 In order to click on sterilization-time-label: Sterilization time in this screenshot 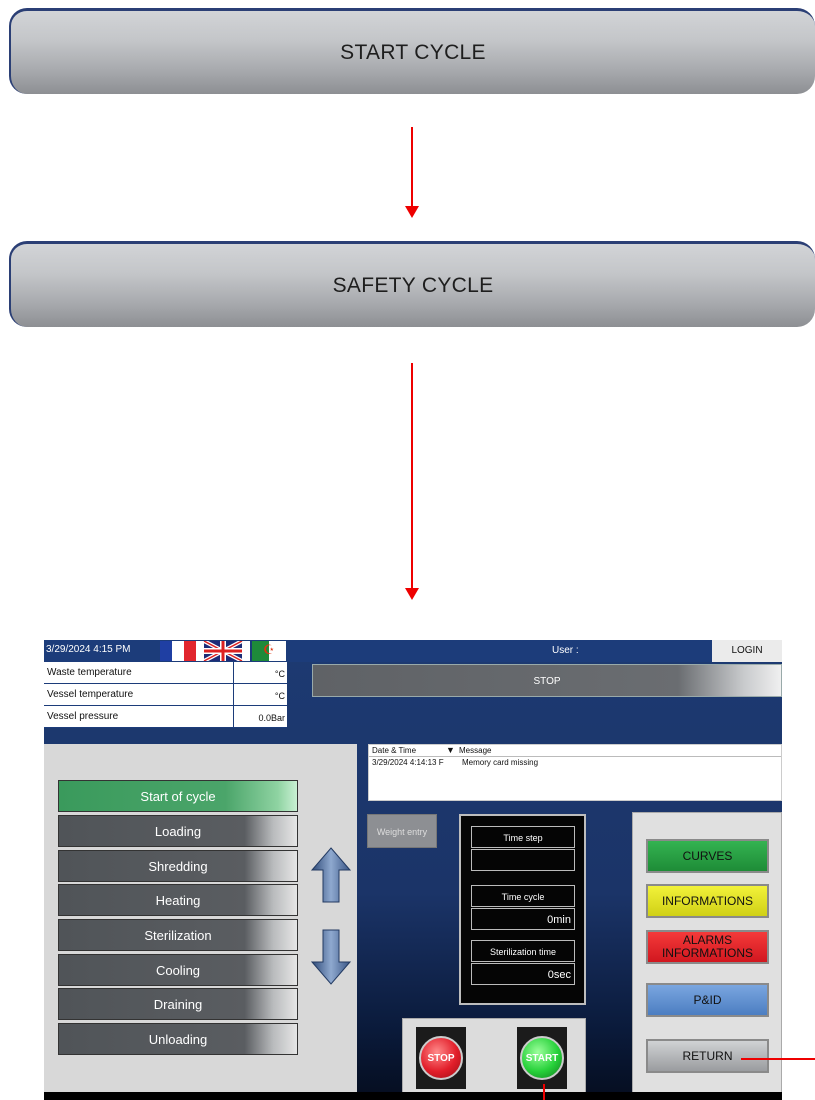, I will do `click(523, 951)`.